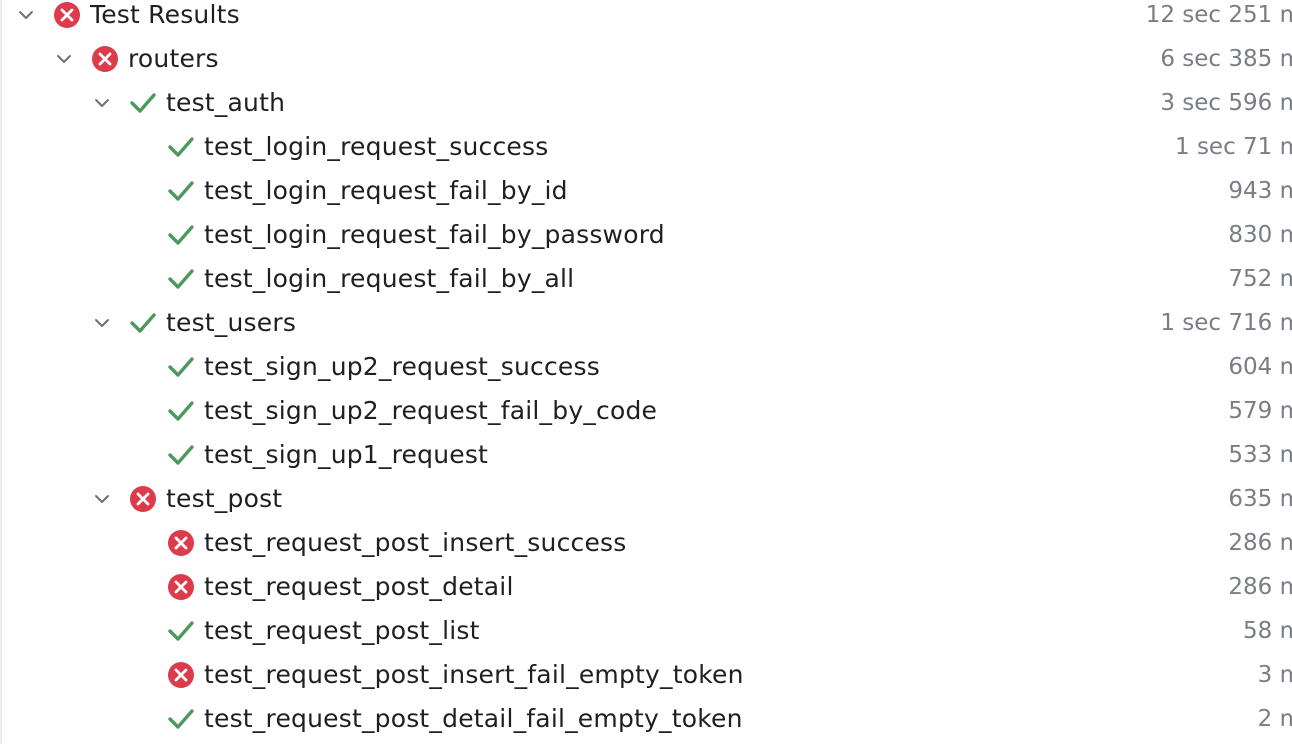 This screenshot has width=1292, height=744. I want to click on test-duration: 3 sec 596 ms, so click(1226, 103).